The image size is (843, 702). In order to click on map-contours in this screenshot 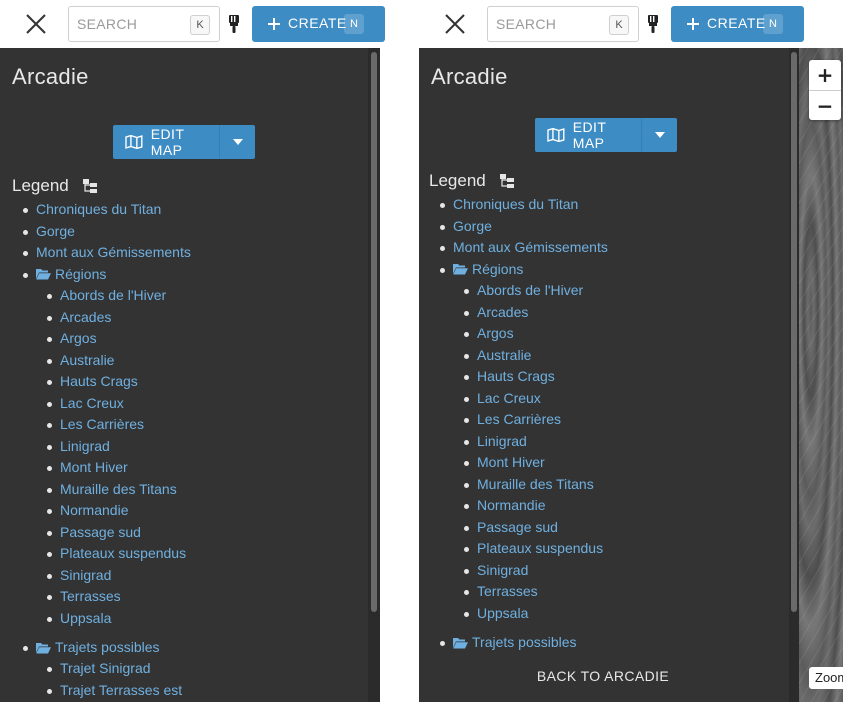, I will do `click(820, 375)`.